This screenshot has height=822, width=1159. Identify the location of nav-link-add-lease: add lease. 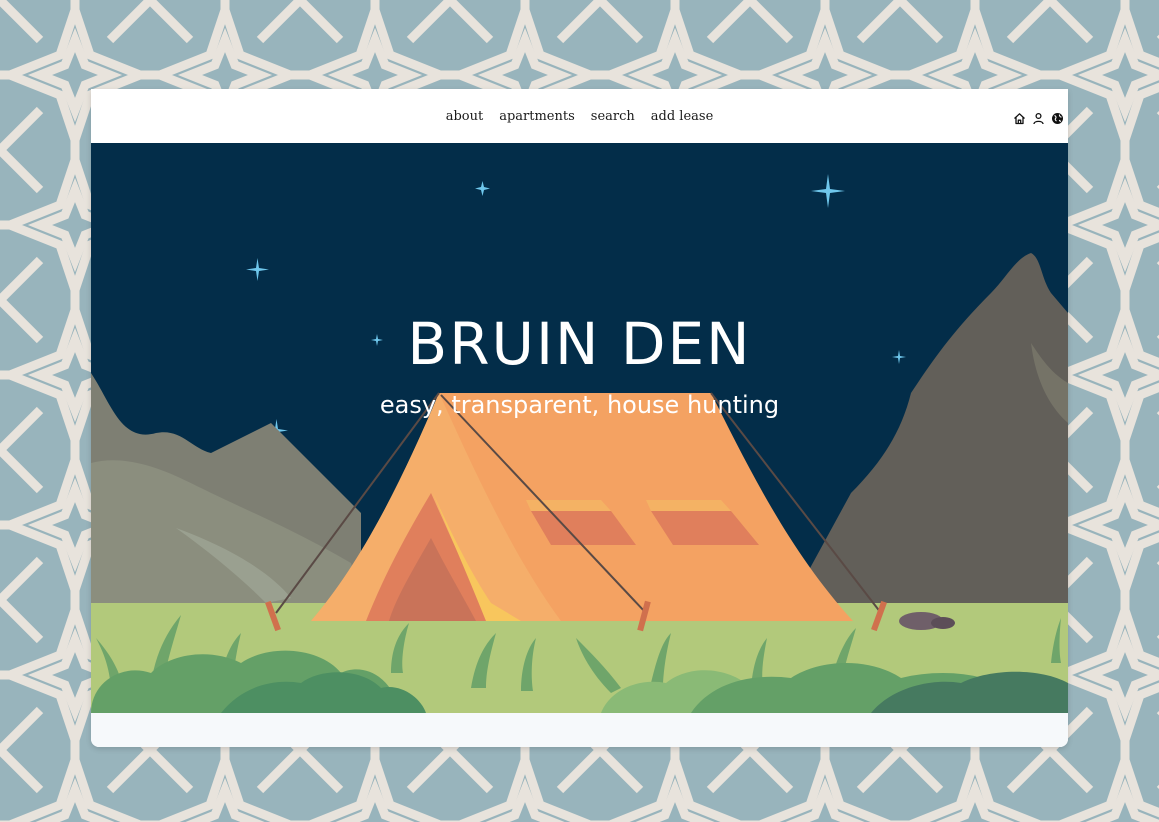
(682, 116).